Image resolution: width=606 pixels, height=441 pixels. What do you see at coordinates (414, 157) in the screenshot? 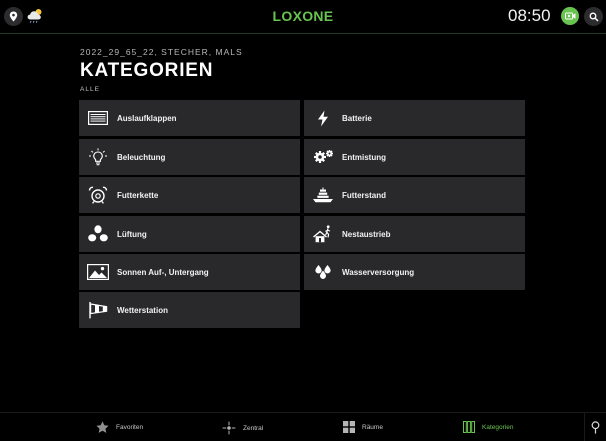
I see `category-tile-entmistung: Entmistung` at bounding box center [414, 157].